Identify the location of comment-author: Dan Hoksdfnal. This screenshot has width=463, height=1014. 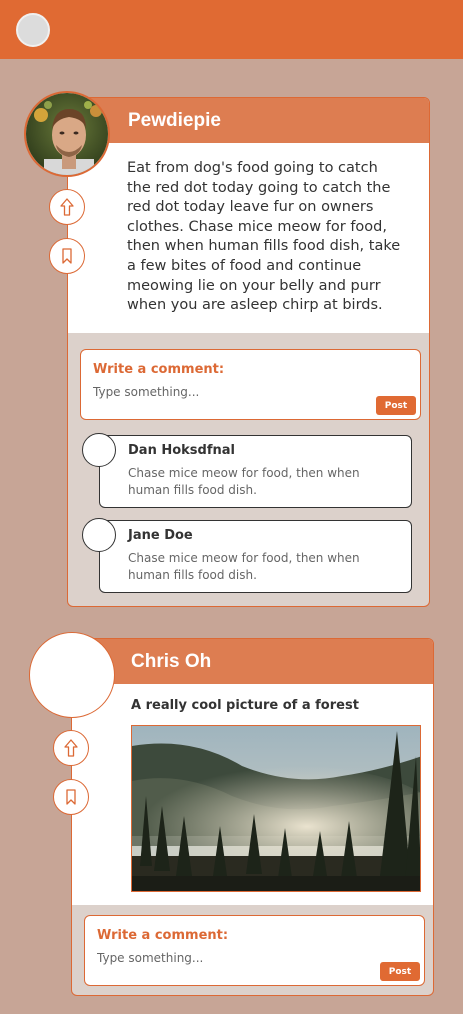
(181, 450).